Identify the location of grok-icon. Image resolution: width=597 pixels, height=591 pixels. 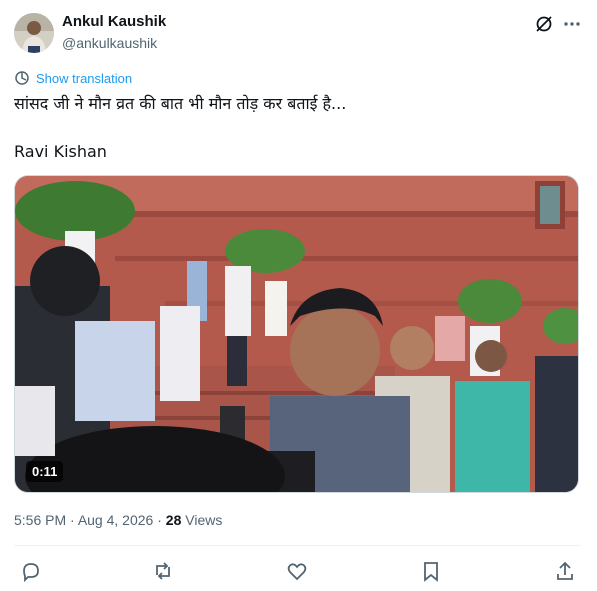
(544, 24).